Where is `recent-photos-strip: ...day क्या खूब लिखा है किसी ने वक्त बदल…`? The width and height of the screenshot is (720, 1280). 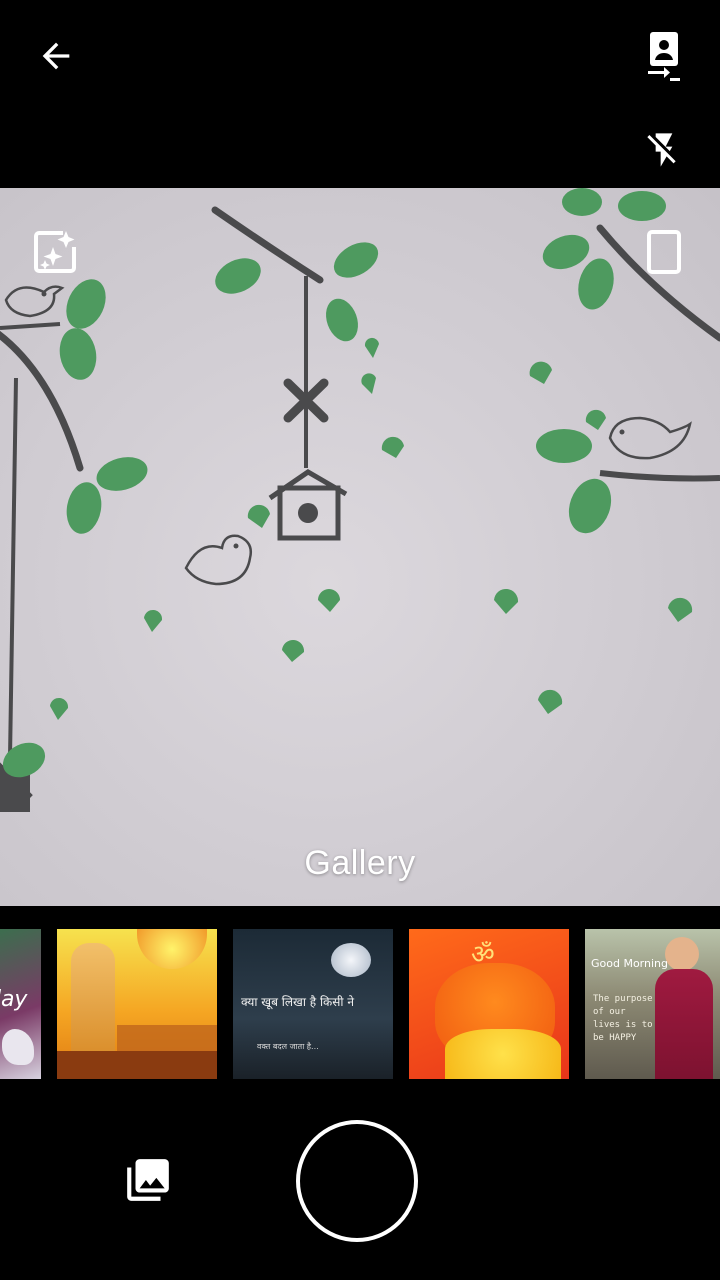 recent-photos-strip: ...day क्या खूब लिखा है किसी ने वक्त बदल… is located at coordinates (360, 997).